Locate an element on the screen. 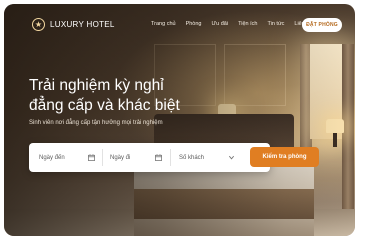  checkin-field: Ngày đến is located at coordinates (67, 157).